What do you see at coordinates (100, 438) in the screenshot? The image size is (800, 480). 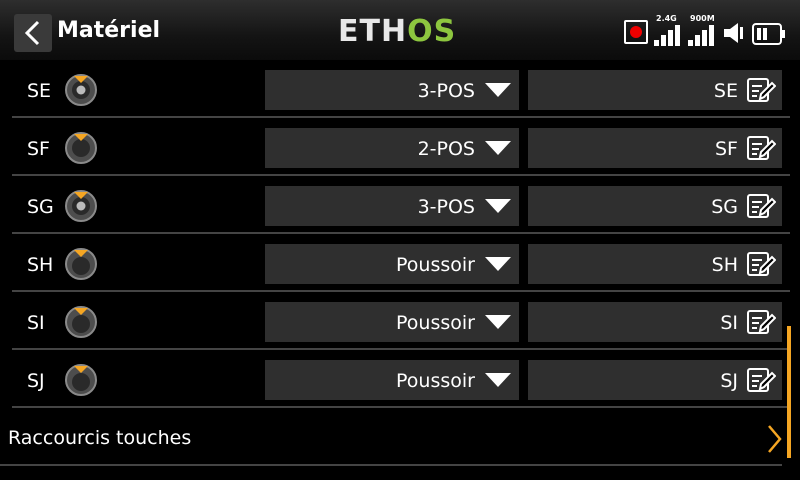 I see `key-shortcuts-label: Raccourcis touches` at bounding box center [100, 438].